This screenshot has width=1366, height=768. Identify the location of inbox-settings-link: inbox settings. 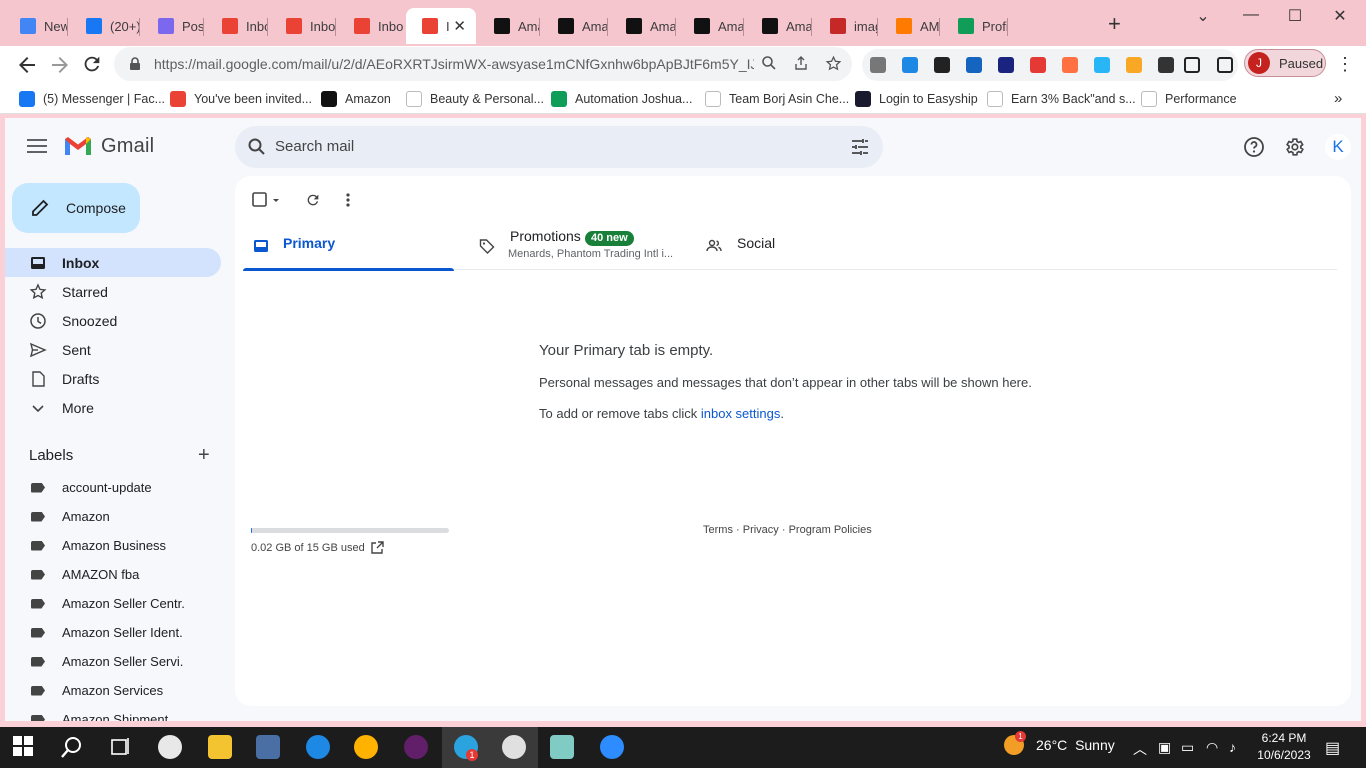
(741, 413).